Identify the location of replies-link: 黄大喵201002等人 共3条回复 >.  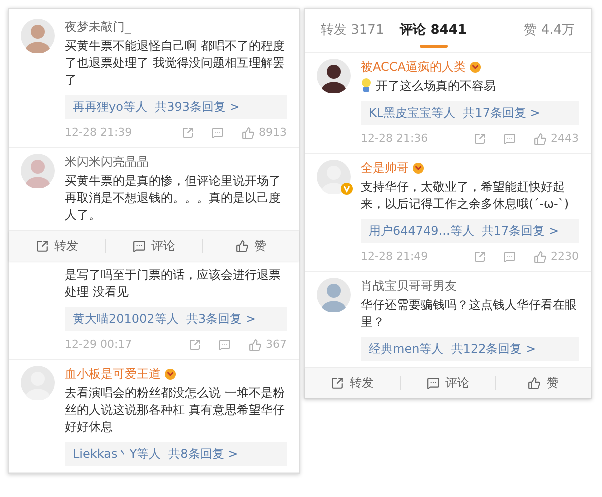
(176, 319).